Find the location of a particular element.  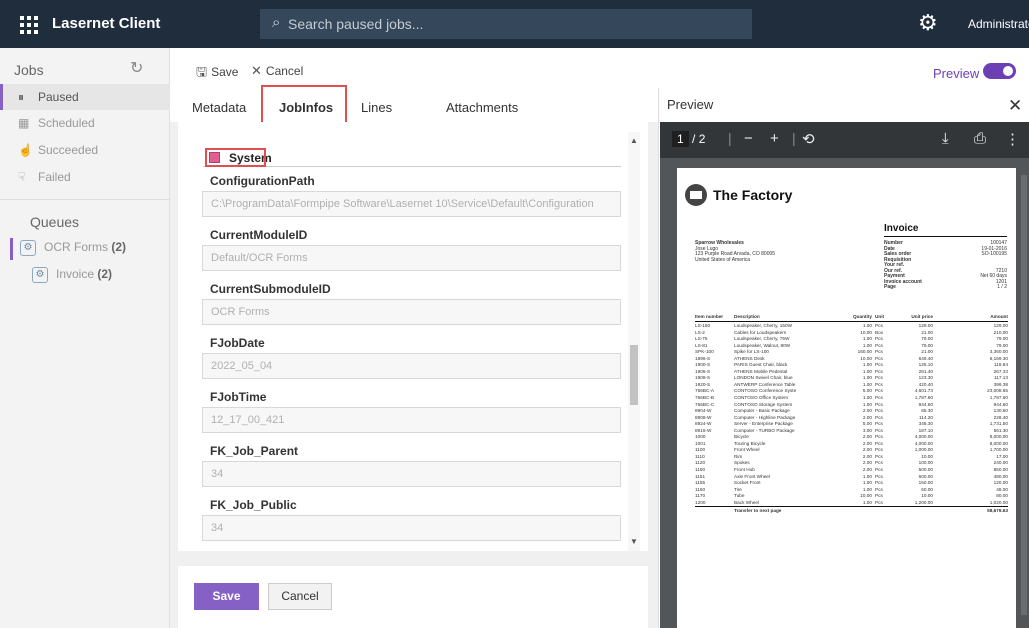

fjobdate-field: 2022_05_04 is located at coordinates (411, 366).